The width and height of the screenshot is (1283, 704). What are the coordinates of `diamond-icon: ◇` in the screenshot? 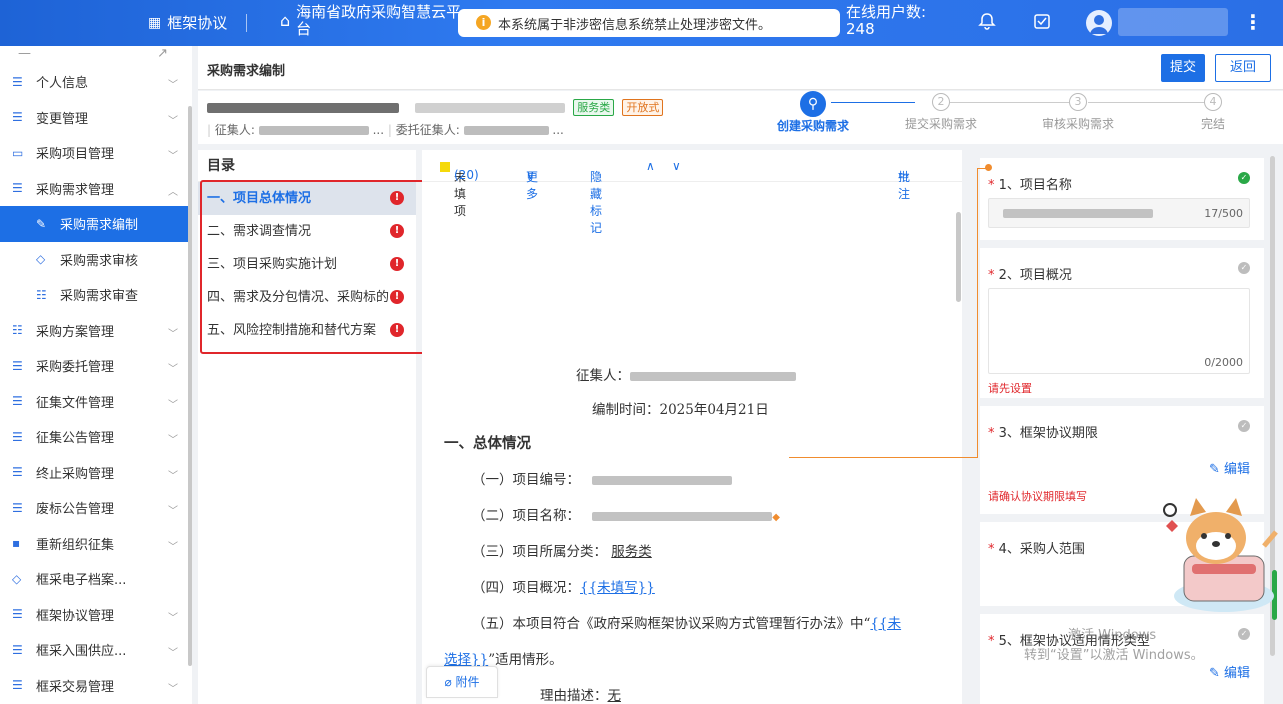 It's located at (41, 259).